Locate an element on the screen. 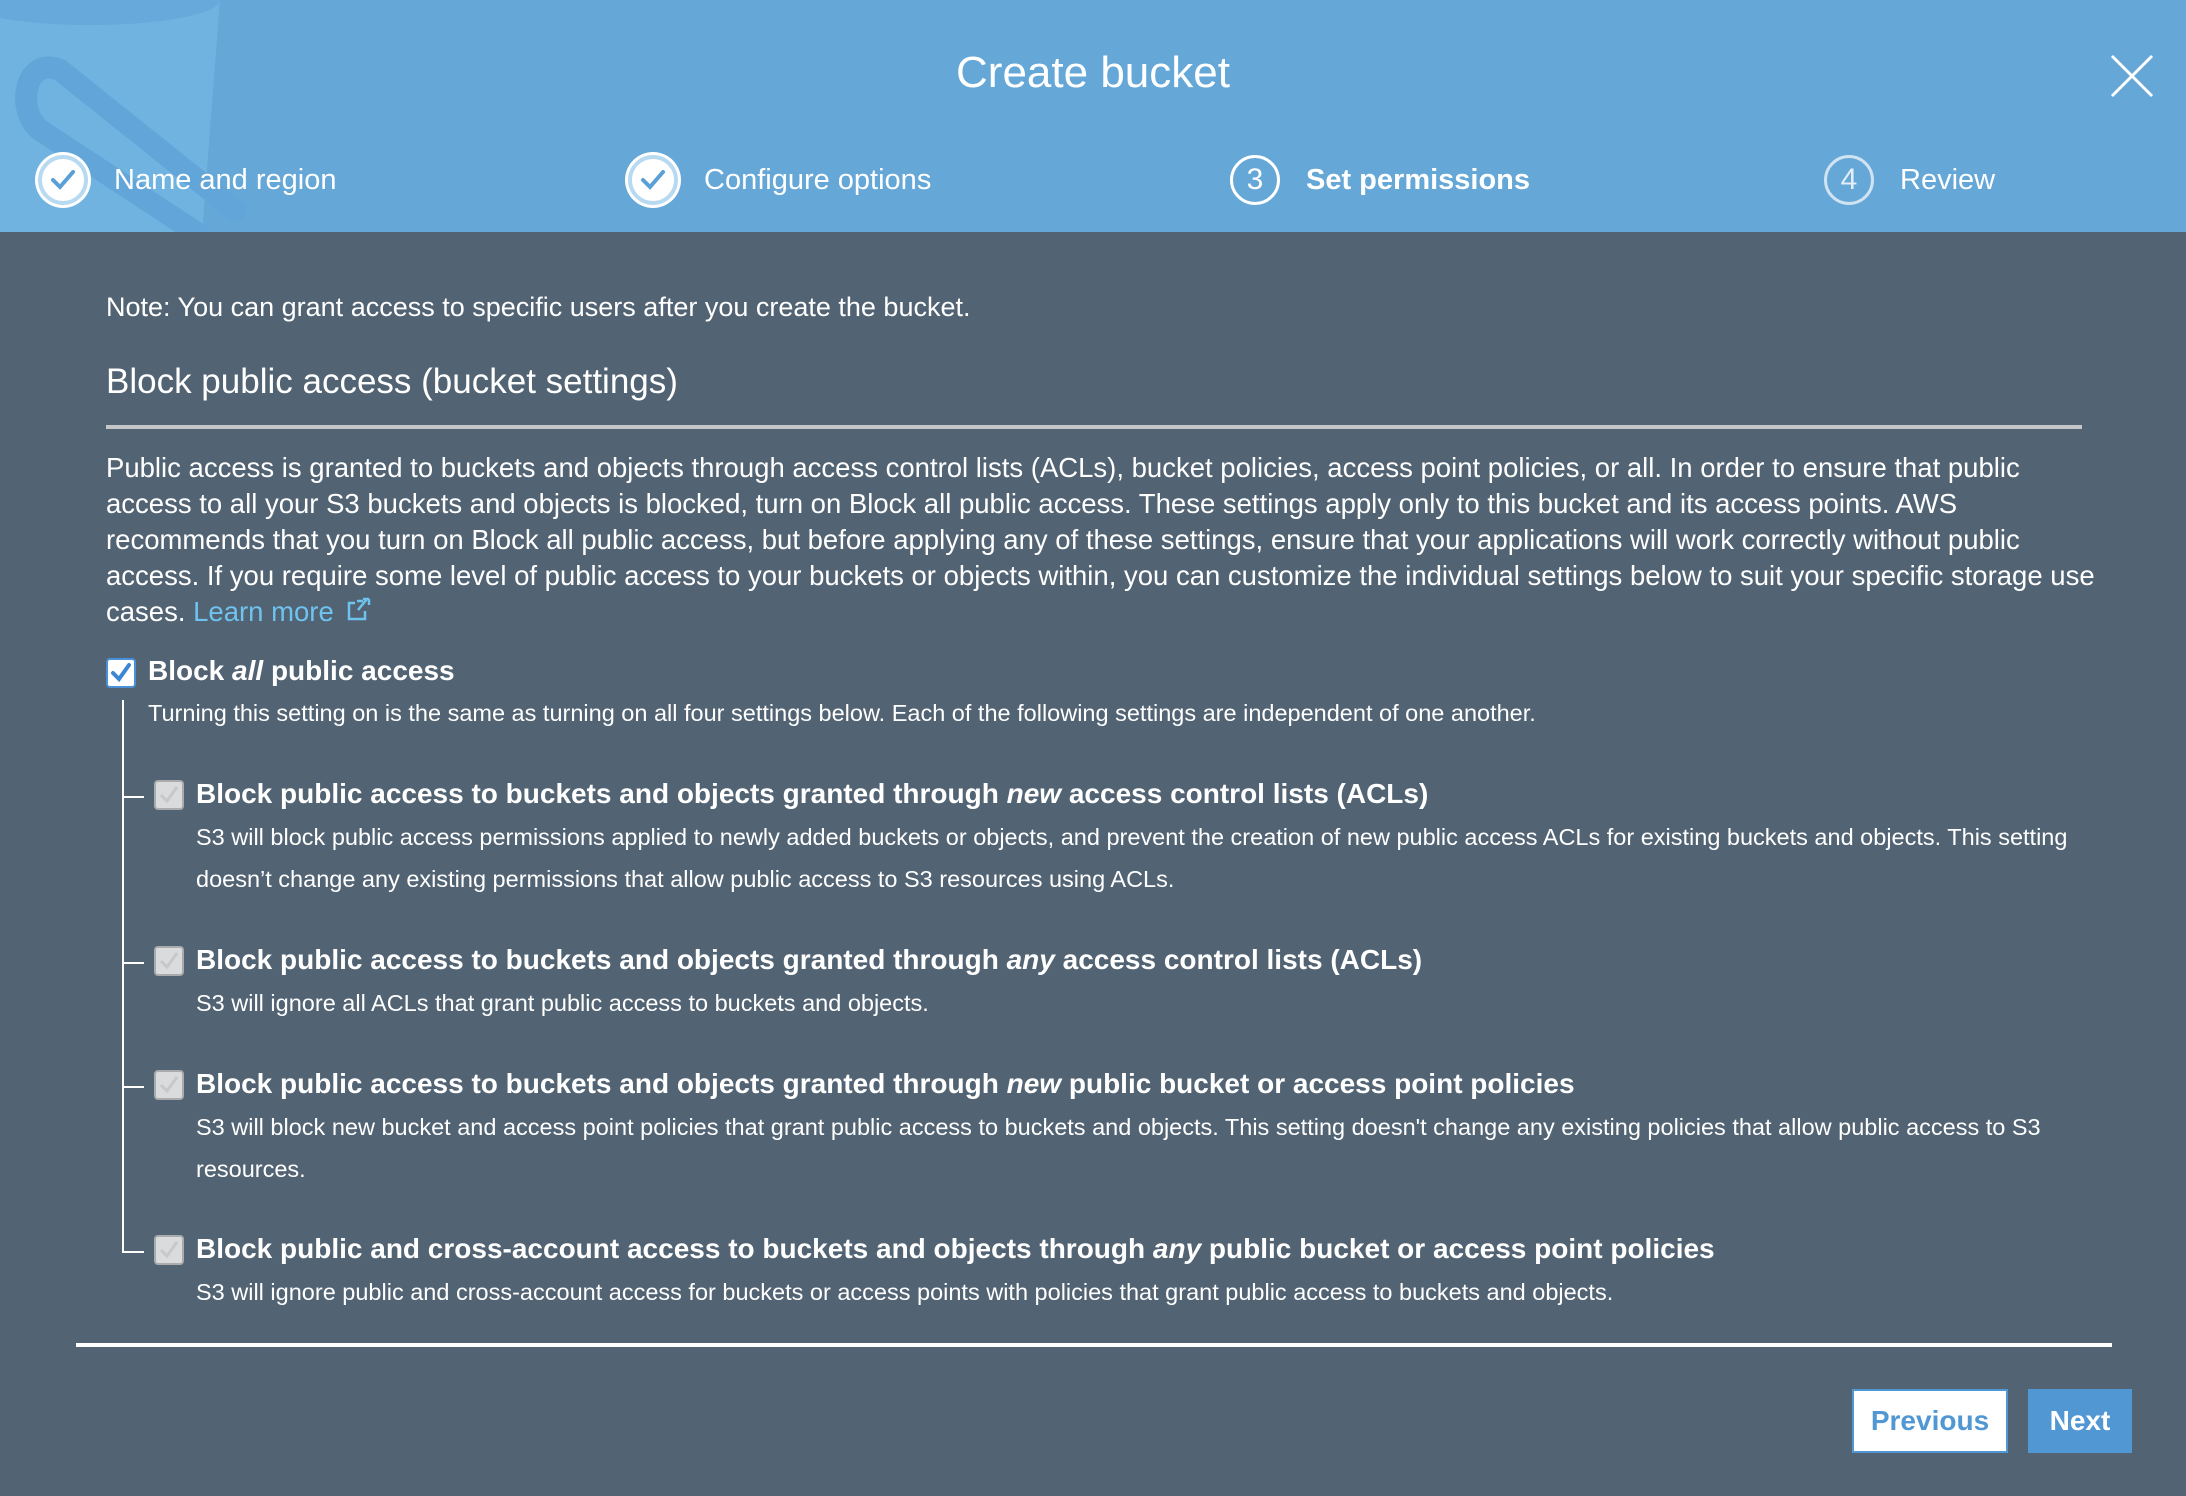  step-label: Review is located at coordinates (1948, 179).